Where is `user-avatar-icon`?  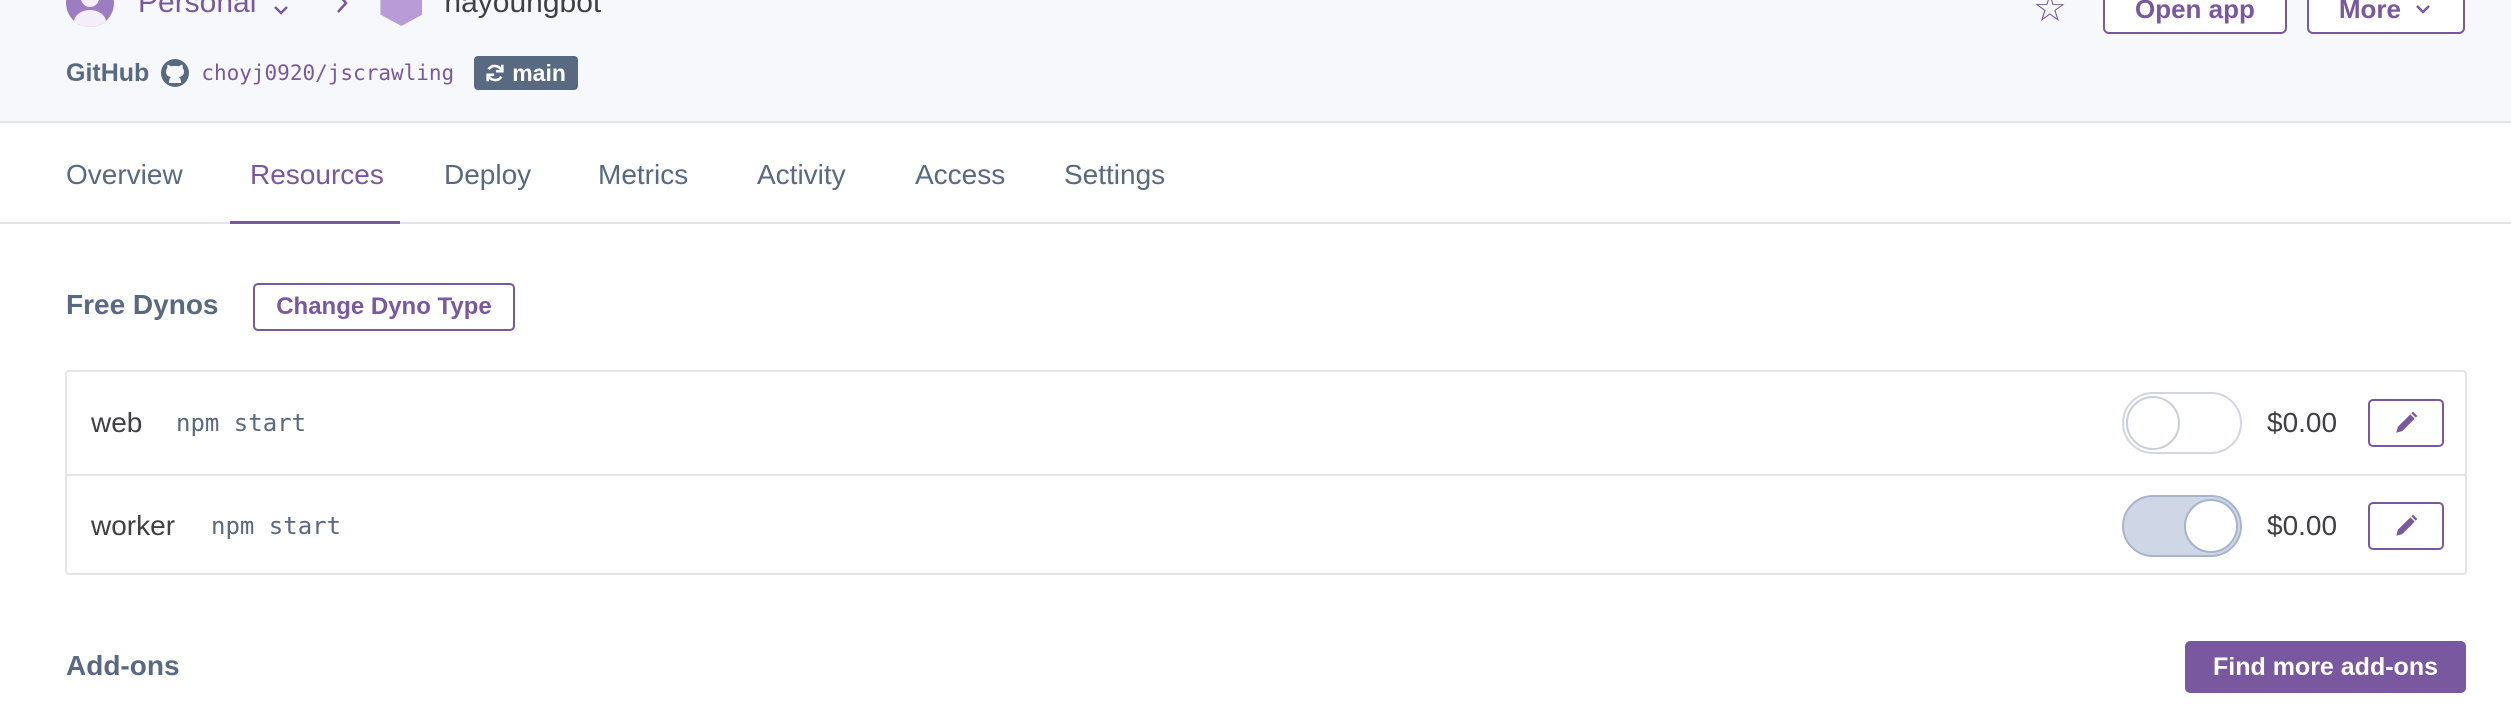
user-avatar-icon is located at coordinates (90, 13).